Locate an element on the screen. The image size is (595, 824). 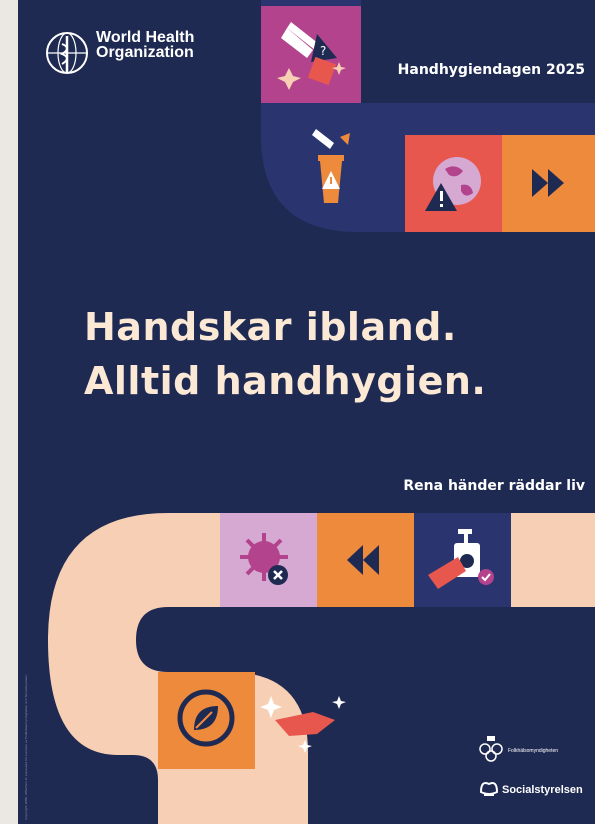
leaf-icon is located at coordinates (206, 718).